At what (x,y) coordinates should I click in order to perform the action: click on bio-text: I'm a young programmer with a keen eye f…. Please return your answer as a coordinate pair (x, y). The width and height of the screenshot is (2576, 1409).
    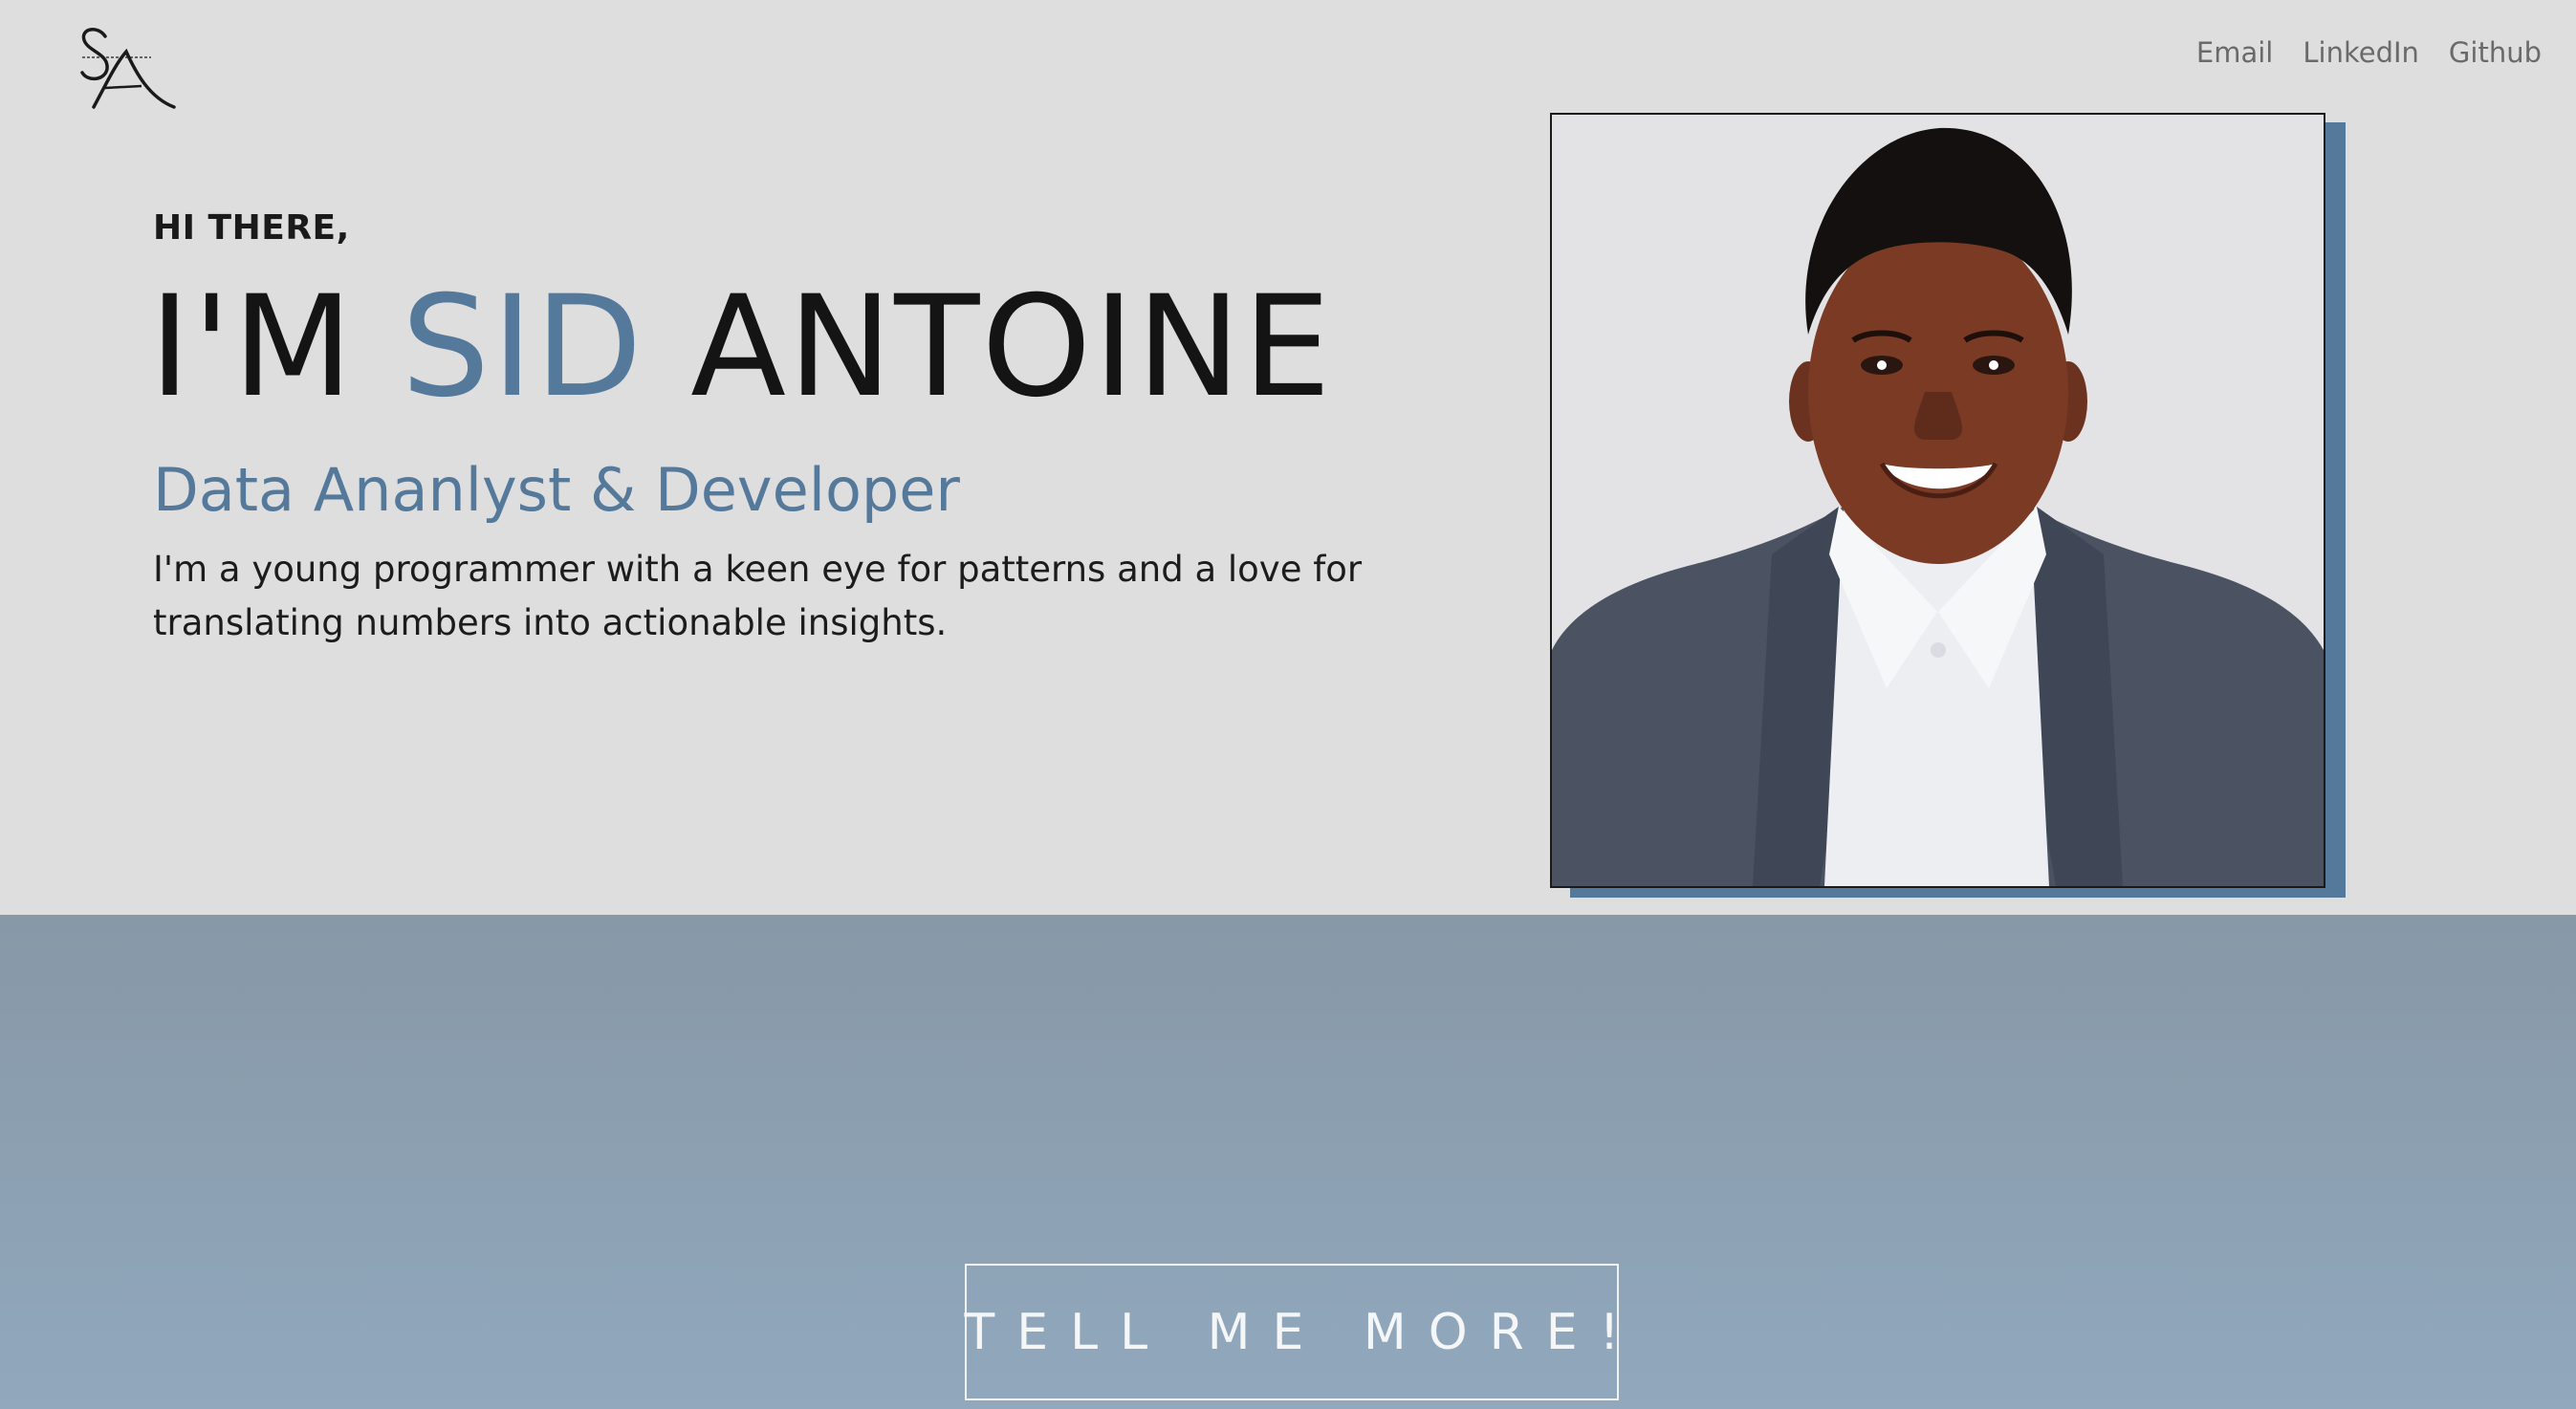
    Looking at the image, I should click on (758, 596).